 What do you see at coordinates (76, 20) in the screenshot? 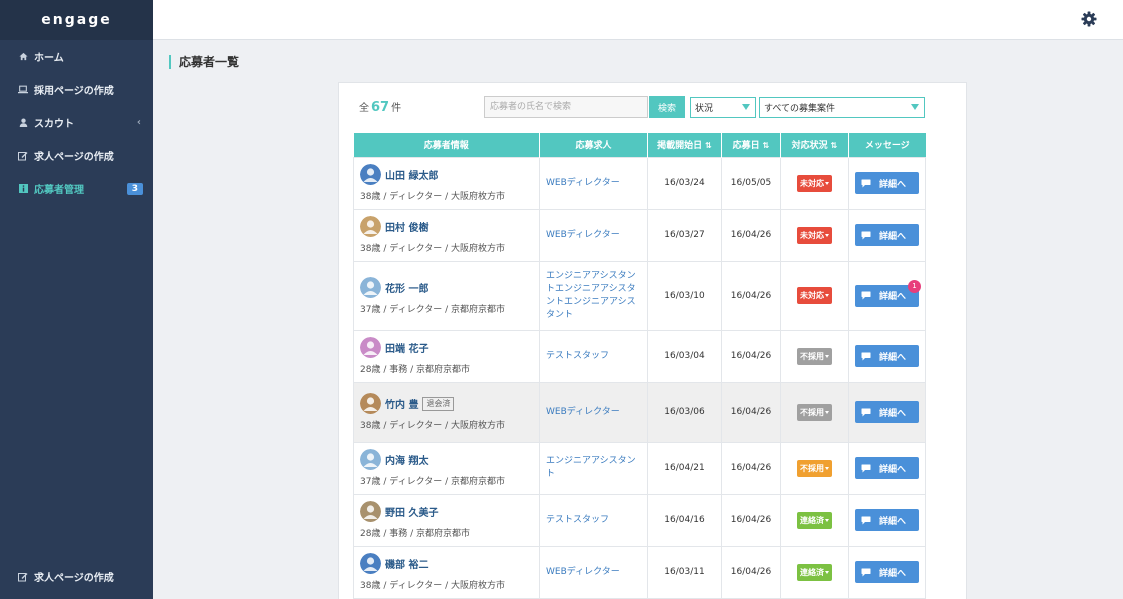
I see `brand-logo: engage` at bounding box center [76, 20].